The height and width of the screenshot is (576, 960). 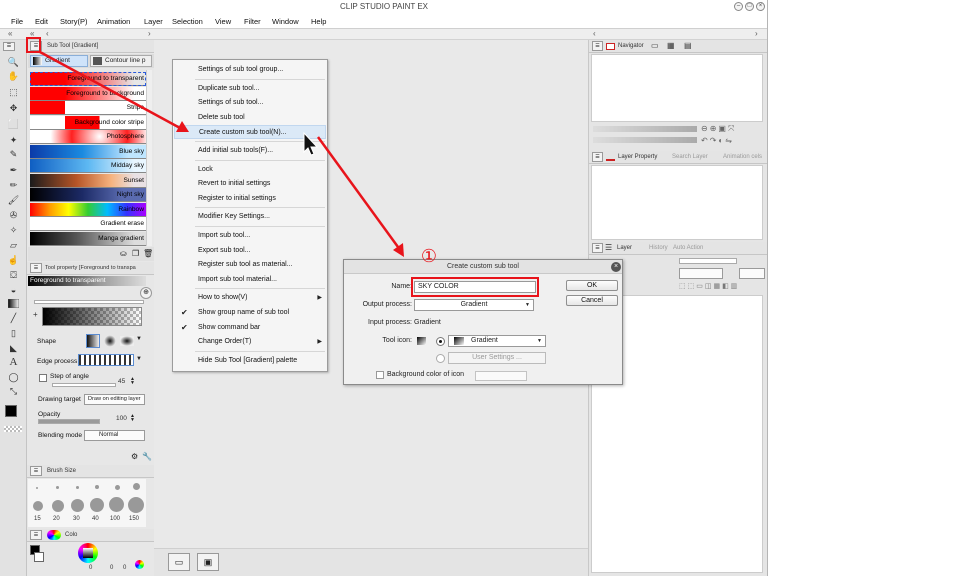 I want to click on step-marker: ①, so click(x=429, y=256).